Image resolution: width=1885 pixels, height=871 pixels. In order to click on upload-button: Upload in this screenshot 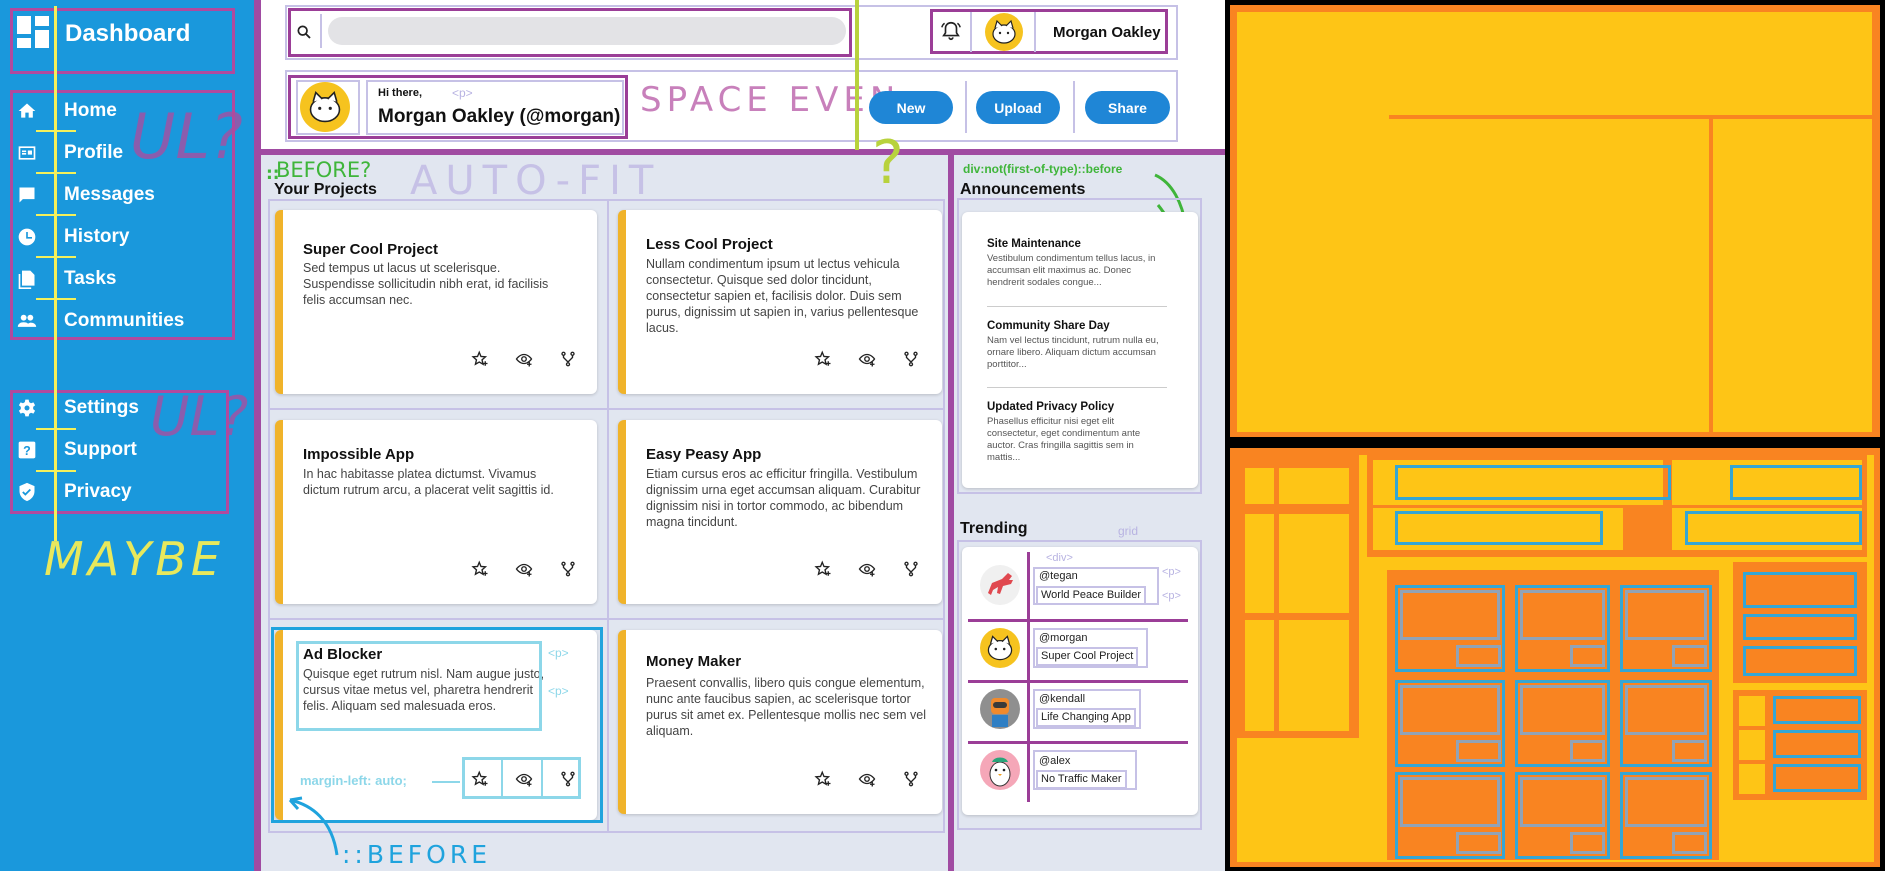, I will do `click(1018, 107)`.